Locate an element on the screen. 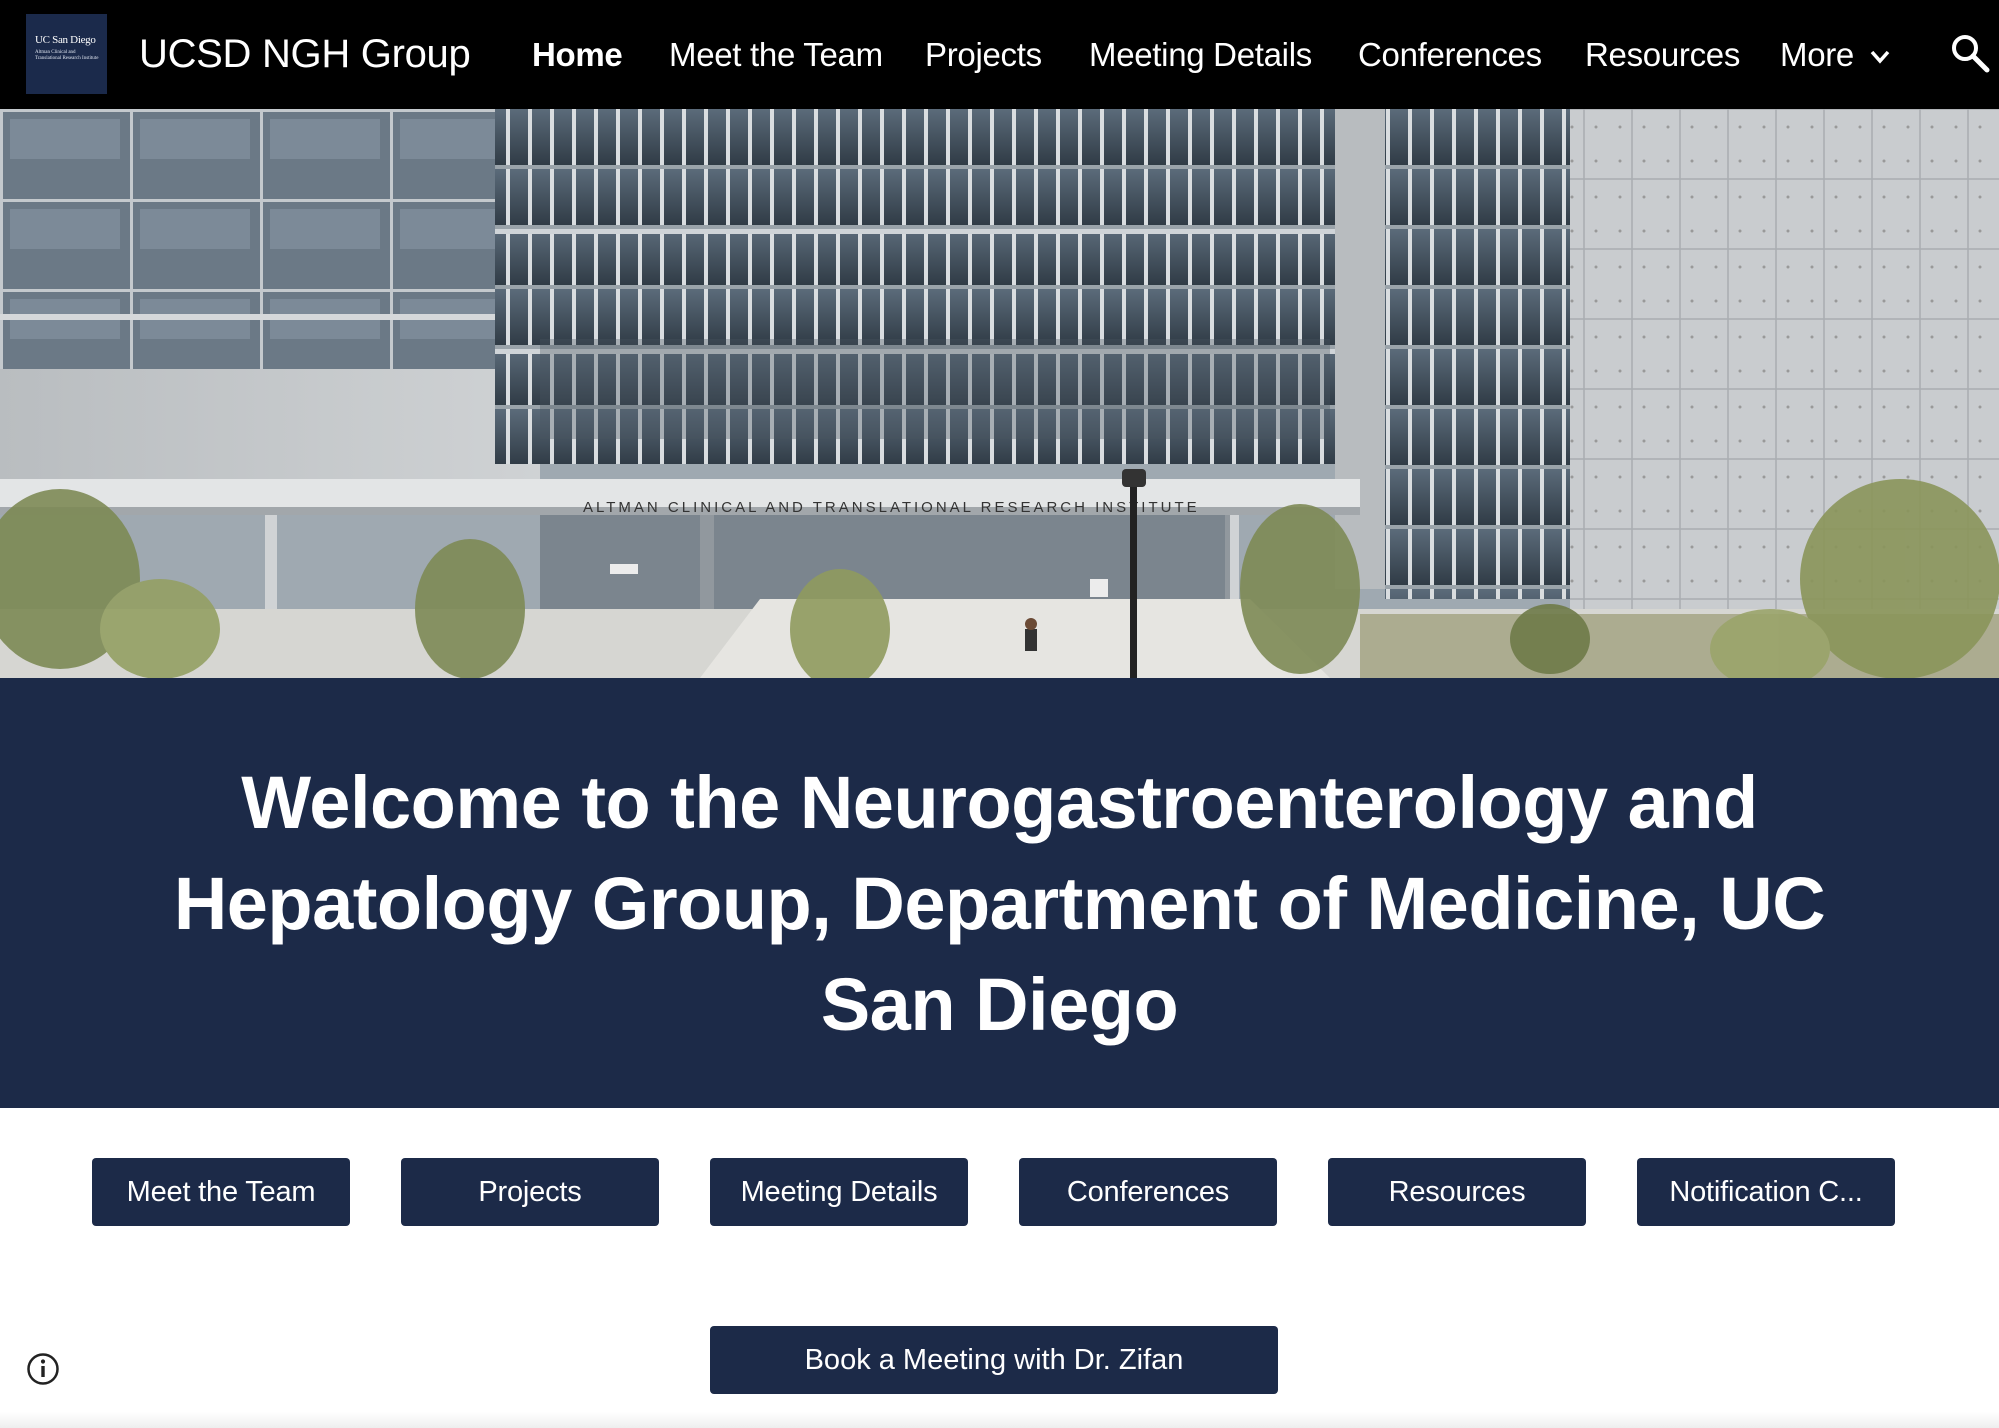 This screenshot has width=1999, height=1428. nav-more: More is located at coordinates (1817, 55).